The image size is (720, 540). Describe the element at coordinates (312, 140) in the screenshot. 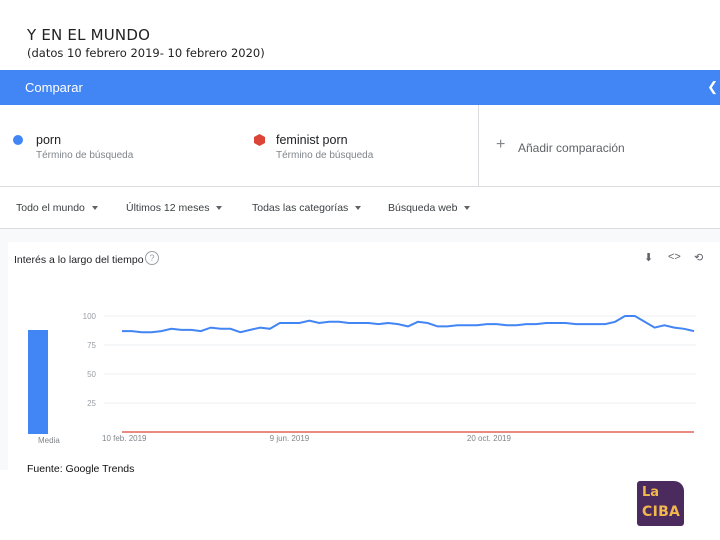

I see `term-name: feminist porn` at that location.